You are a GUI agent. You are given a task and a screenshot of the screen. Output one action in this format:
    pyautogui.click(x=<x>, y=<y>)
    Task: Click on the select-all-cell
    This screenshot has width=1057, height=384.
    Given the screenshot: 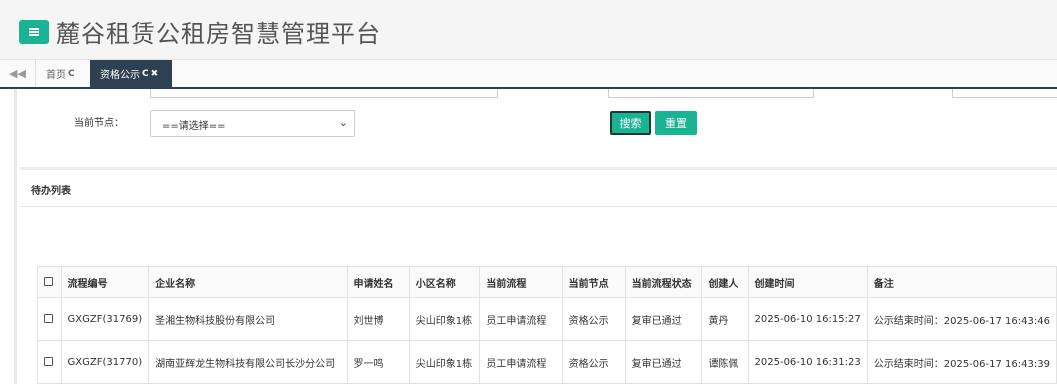 What is the action you would take?
    pyautogui.click(x=49, y=282)
    